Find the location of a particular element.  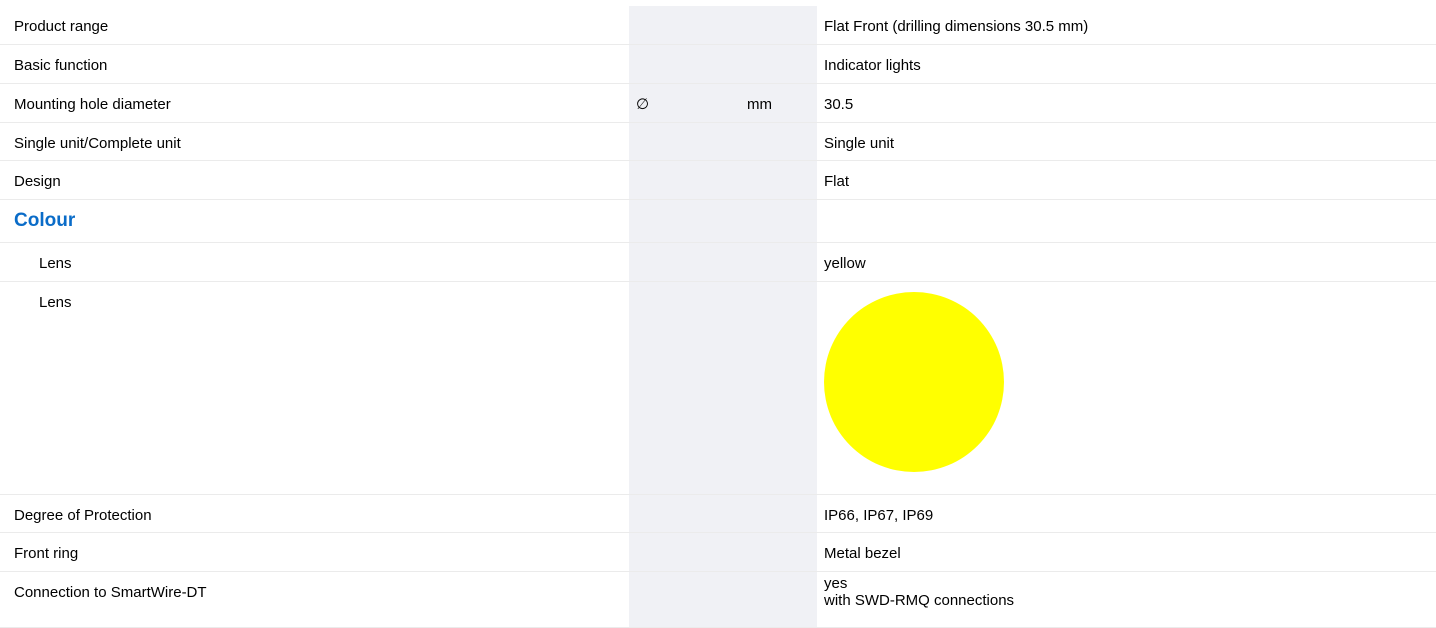

row-label: Mounting hole diameter is located at coordinates (92, 104).